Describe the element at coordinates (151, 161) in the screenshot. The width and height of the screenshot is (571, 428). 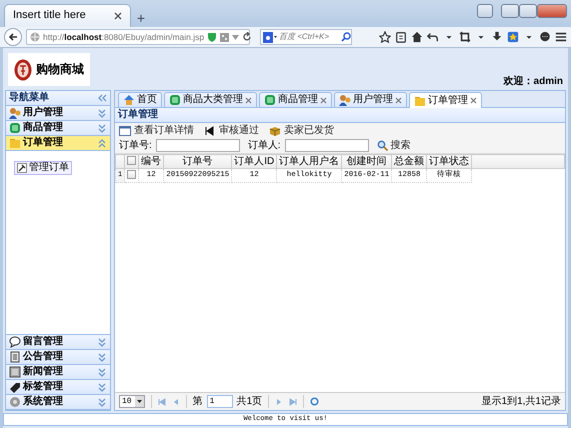
I see `column-header: 编号` at that location.